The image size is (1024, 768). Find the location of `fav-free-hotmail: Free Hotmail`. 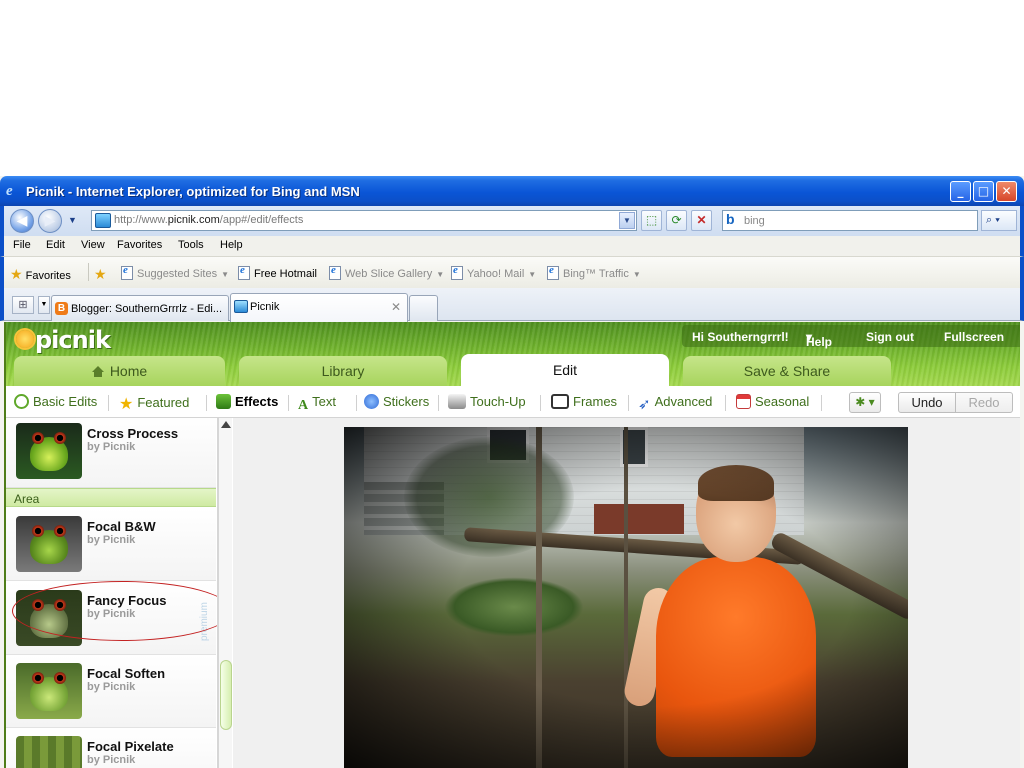

fav-free-hotmail: Free Hotmail is located at coordinates (277, 272).